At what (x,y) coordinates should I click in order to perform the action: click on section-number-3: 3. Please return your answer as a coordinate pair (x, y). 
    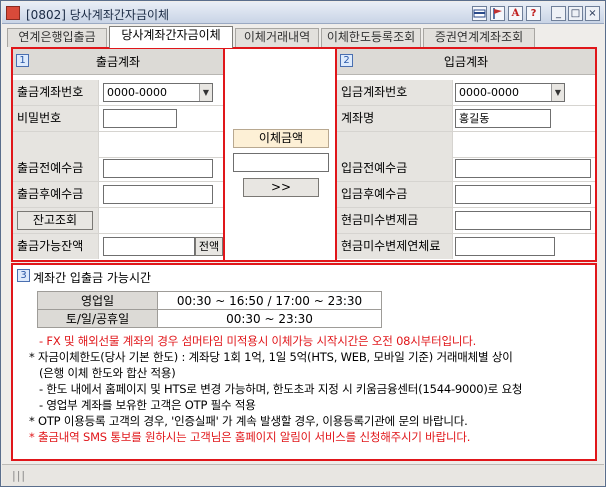
    Looking at the image, I should click on (23, 275).